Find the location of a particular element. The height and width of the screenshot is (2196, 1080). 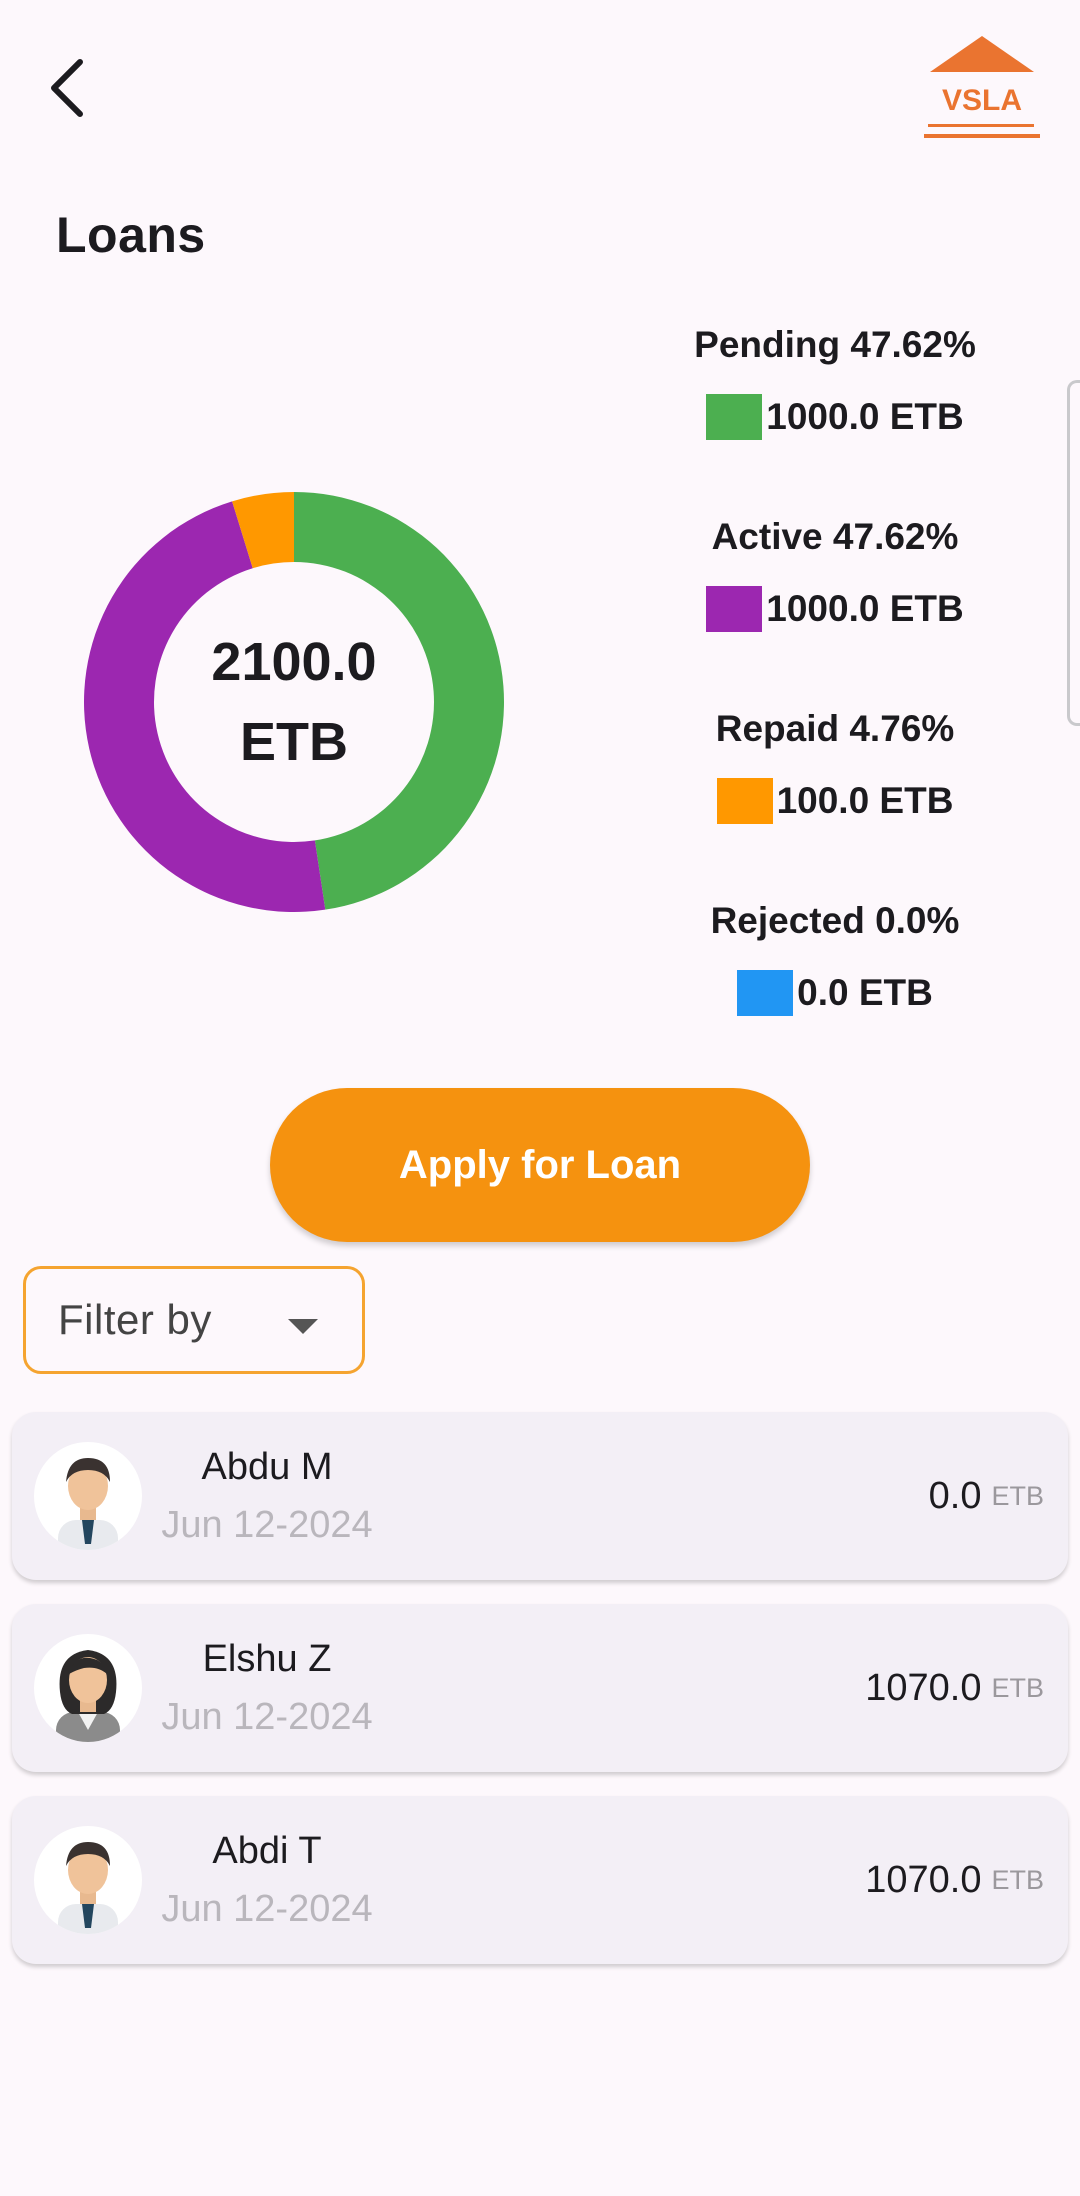

legend-item-rejected: Rejected 0.0% 0.0 ETB is located at coordinates (835, 984).